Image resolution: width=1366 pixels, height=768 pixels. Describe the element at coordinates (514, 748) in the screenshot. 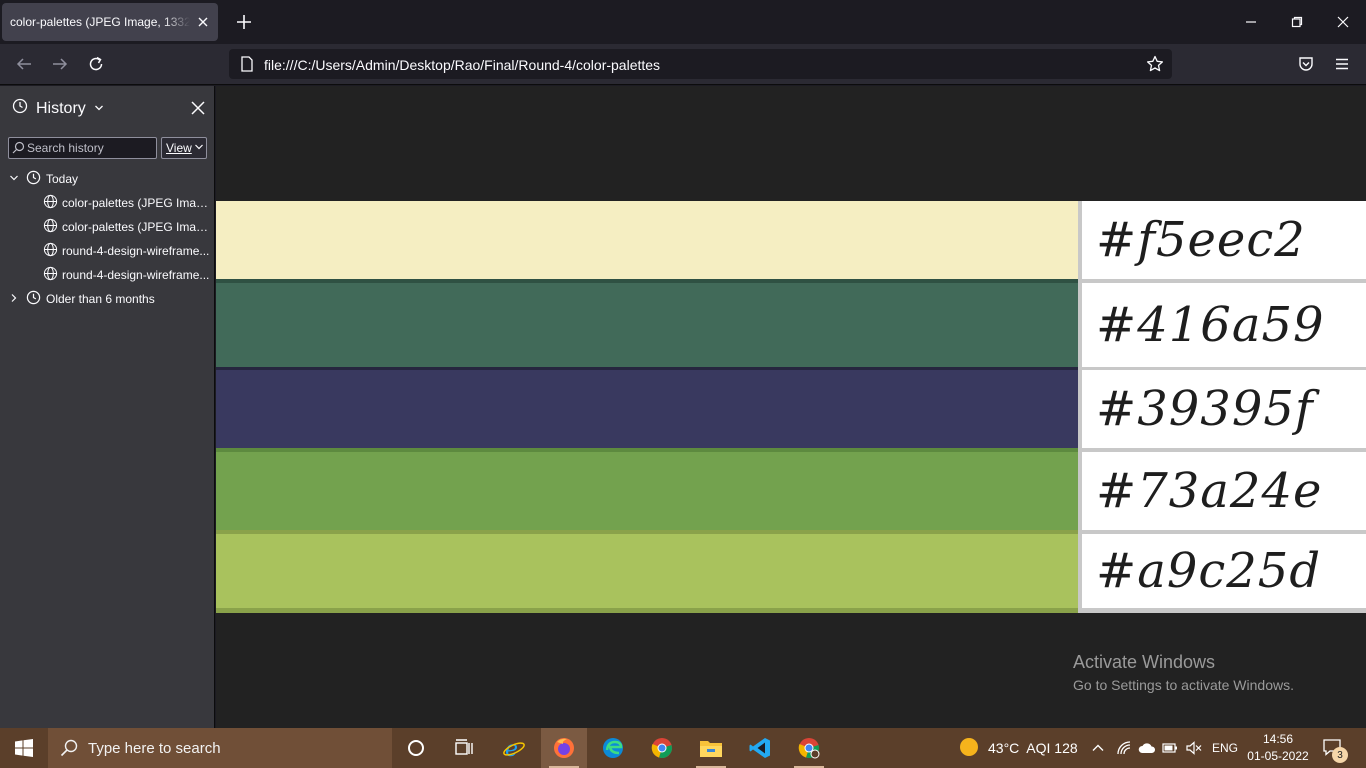

I see `internet-explorer-icon: e` at that location.